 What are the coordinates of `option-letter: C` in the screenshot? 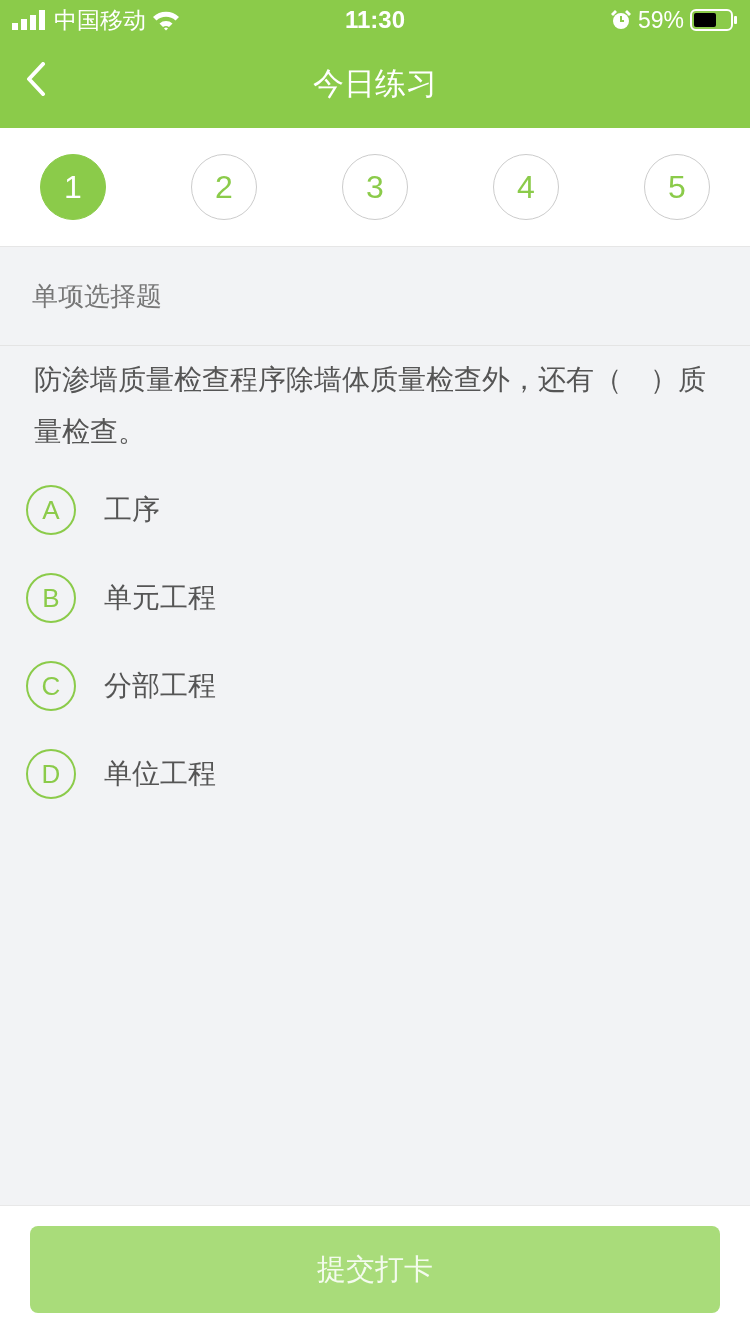 It's located at (51, 686).